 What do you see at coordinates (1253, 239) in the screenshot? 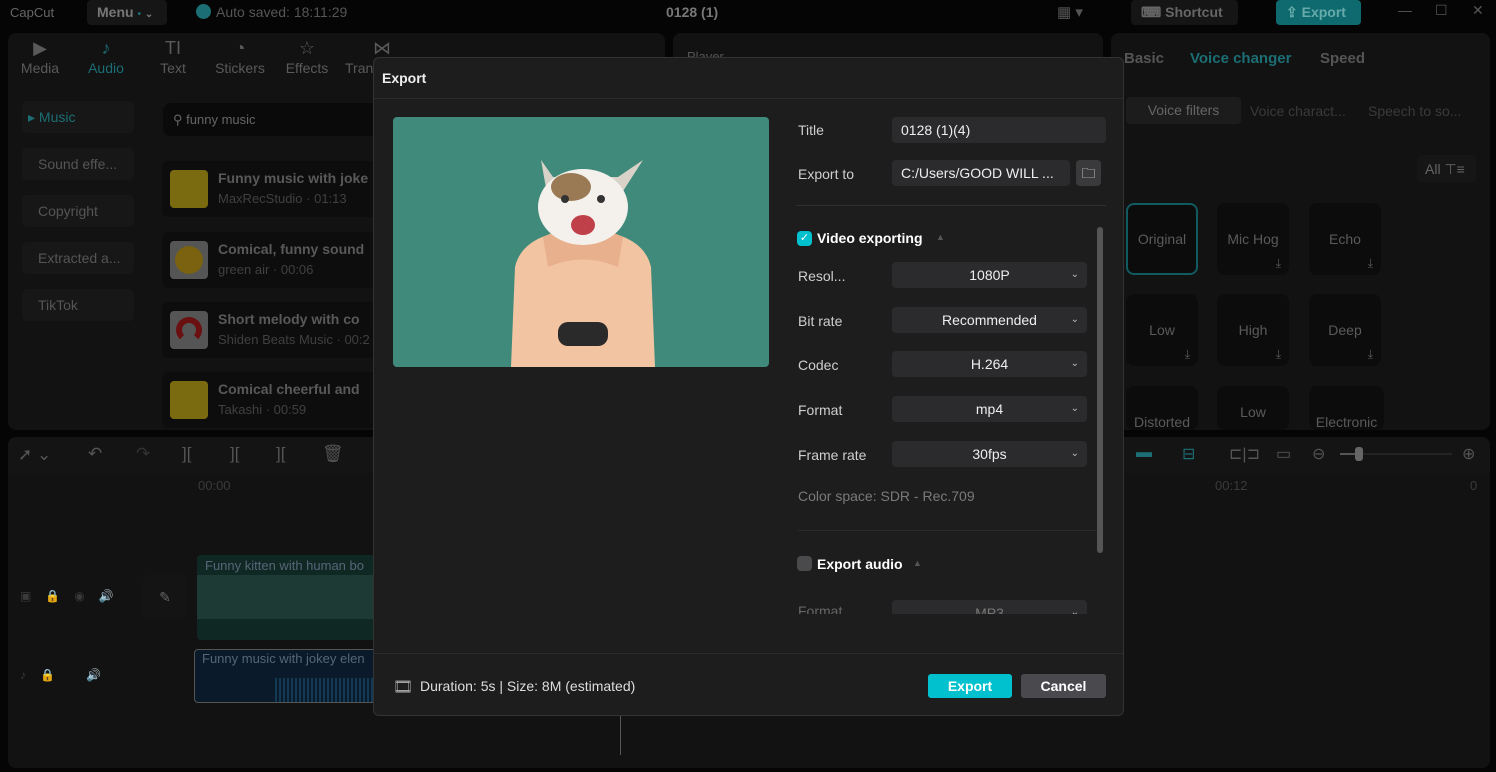
I see `voice-mic-hog: Mic Hog ⤓` at bounding box center [1253, 239].